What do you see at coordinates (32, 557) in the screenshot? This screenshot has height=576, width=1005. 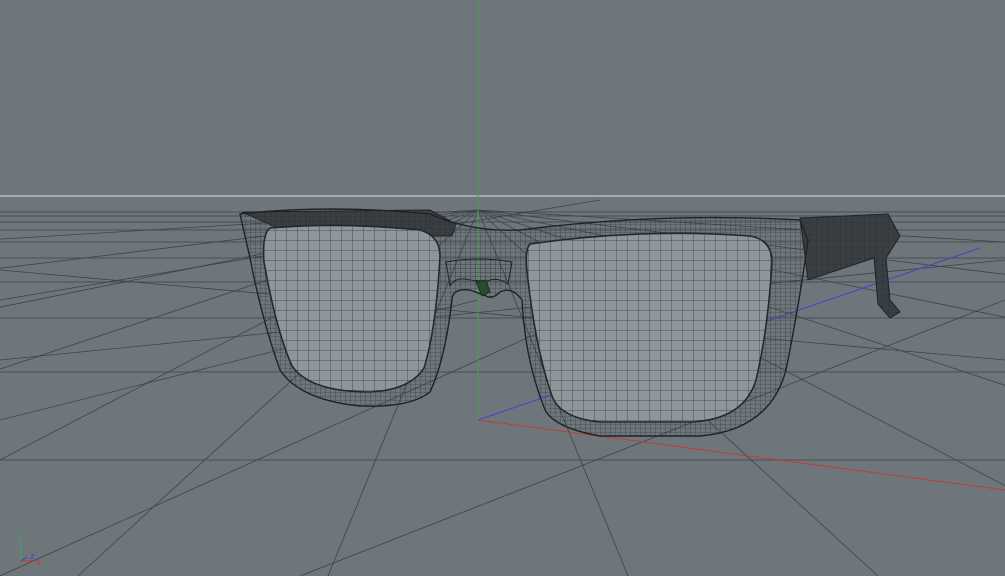 I see `gizmo-z-label: z` at bounding box center [32, 557].